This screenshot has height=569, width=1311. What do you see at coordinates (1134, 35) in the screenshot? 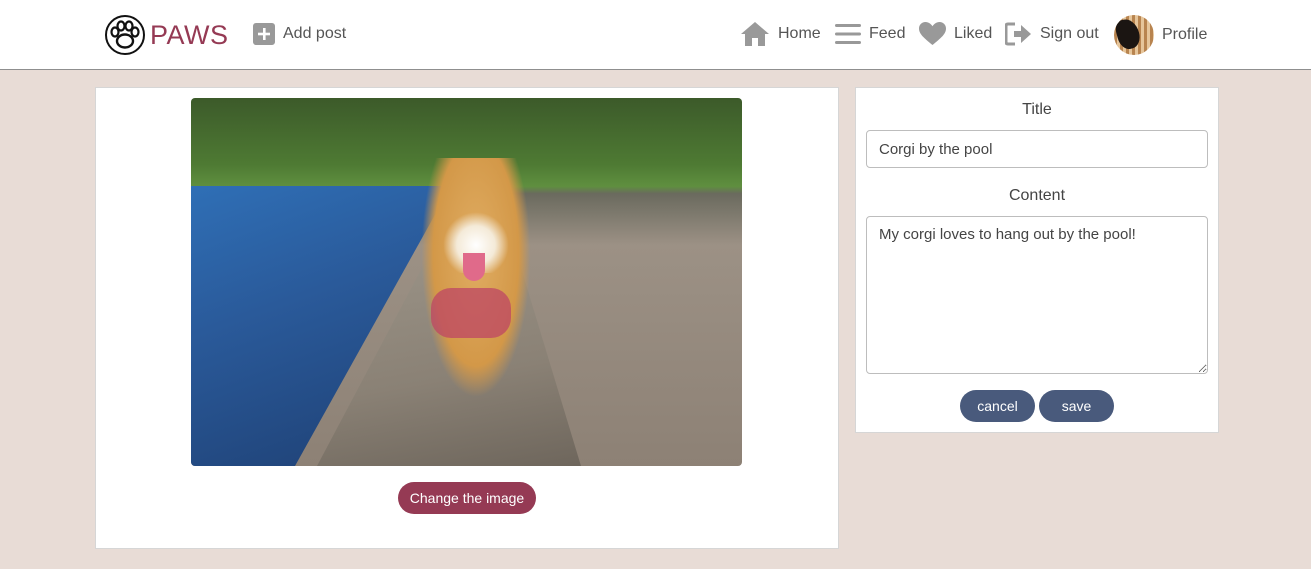
I see `avatar` at bounding box center [1134, 35].